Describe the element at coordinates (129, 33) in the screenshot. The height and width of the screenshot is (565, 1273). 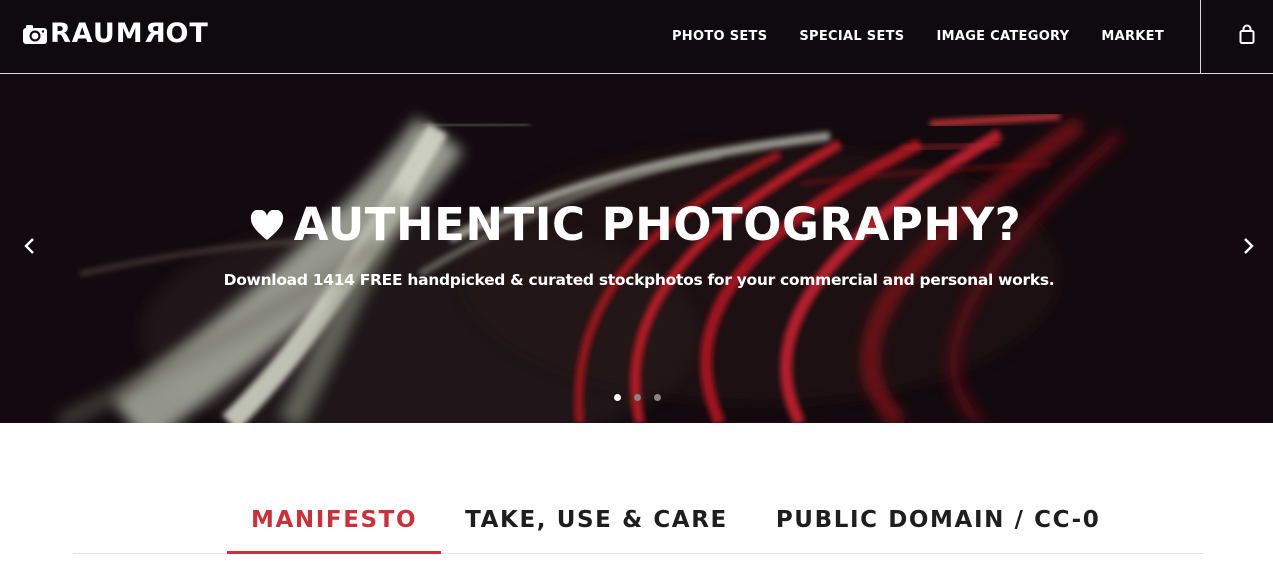
I see `brand-name: RAUMROT` at that location.